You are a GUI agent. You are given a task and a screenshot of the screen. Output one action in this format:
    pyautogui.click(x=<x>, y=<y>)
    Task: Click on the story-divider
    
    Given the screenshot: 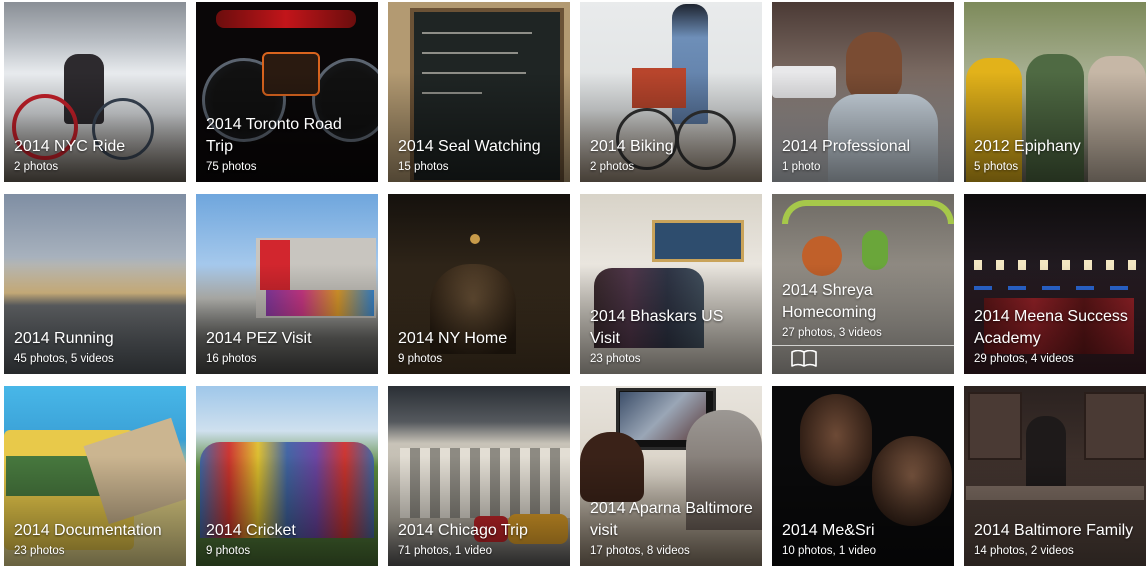 What is the action you would take?
    pyautogui.click(x=863, y=345)
    